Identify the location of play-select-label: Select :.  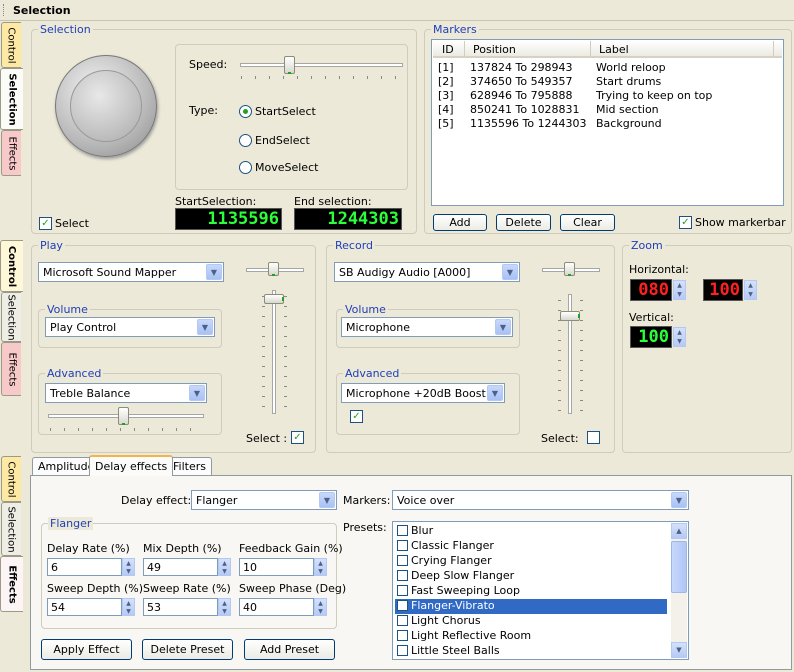
(267, 438).